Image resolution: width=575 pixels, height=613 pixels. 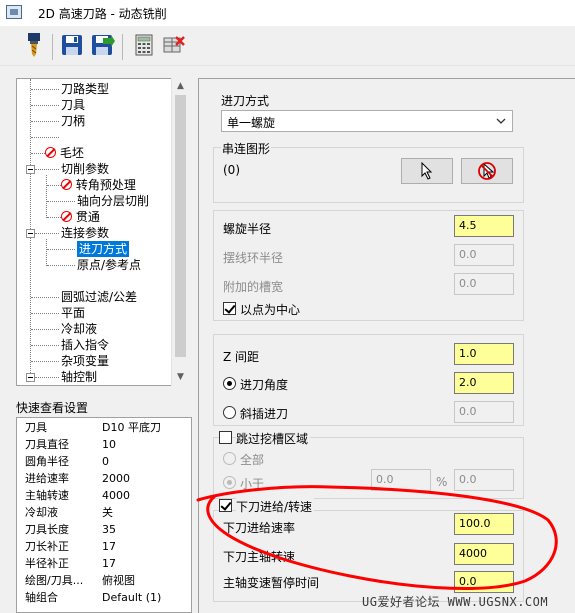 What do you see at coordinates (259, 528) in the screenshot?
I see `plunge-feed-rate-label: 下刀进给速率` at bounding box center [259, 528].